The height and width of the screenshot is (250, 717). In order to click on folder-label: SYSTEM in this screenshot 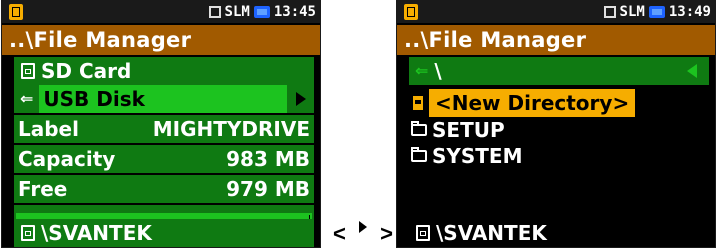, I will do `click(477, 156)`.